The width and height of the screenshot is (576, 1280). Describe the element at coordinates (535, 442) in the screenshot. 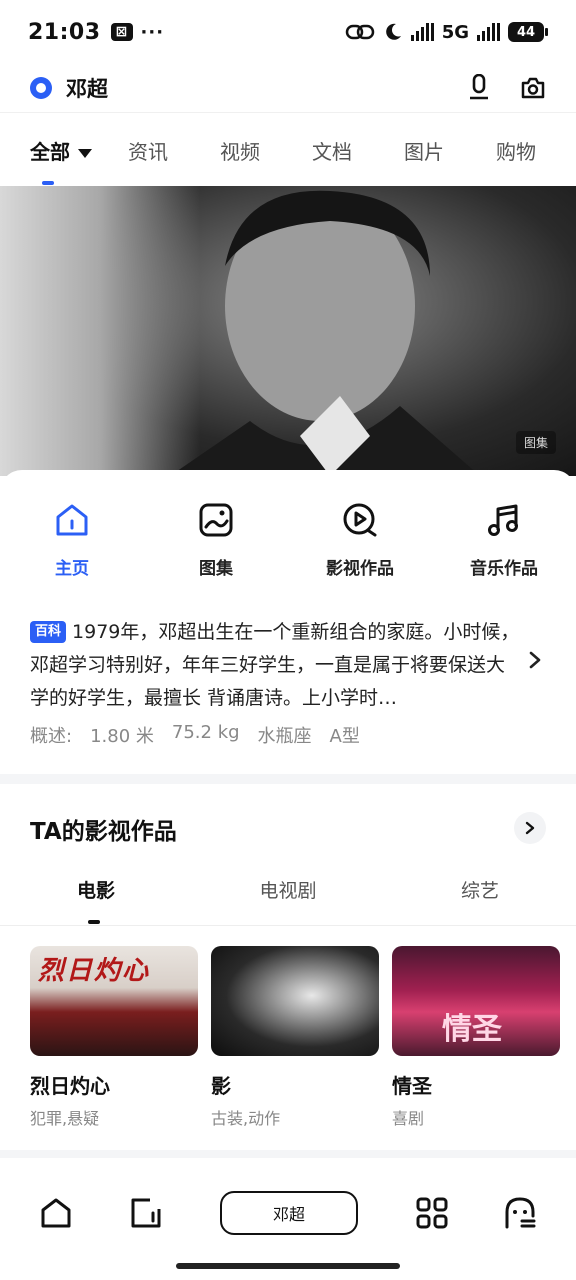

I see `gallery-badge: 图集` at that location.